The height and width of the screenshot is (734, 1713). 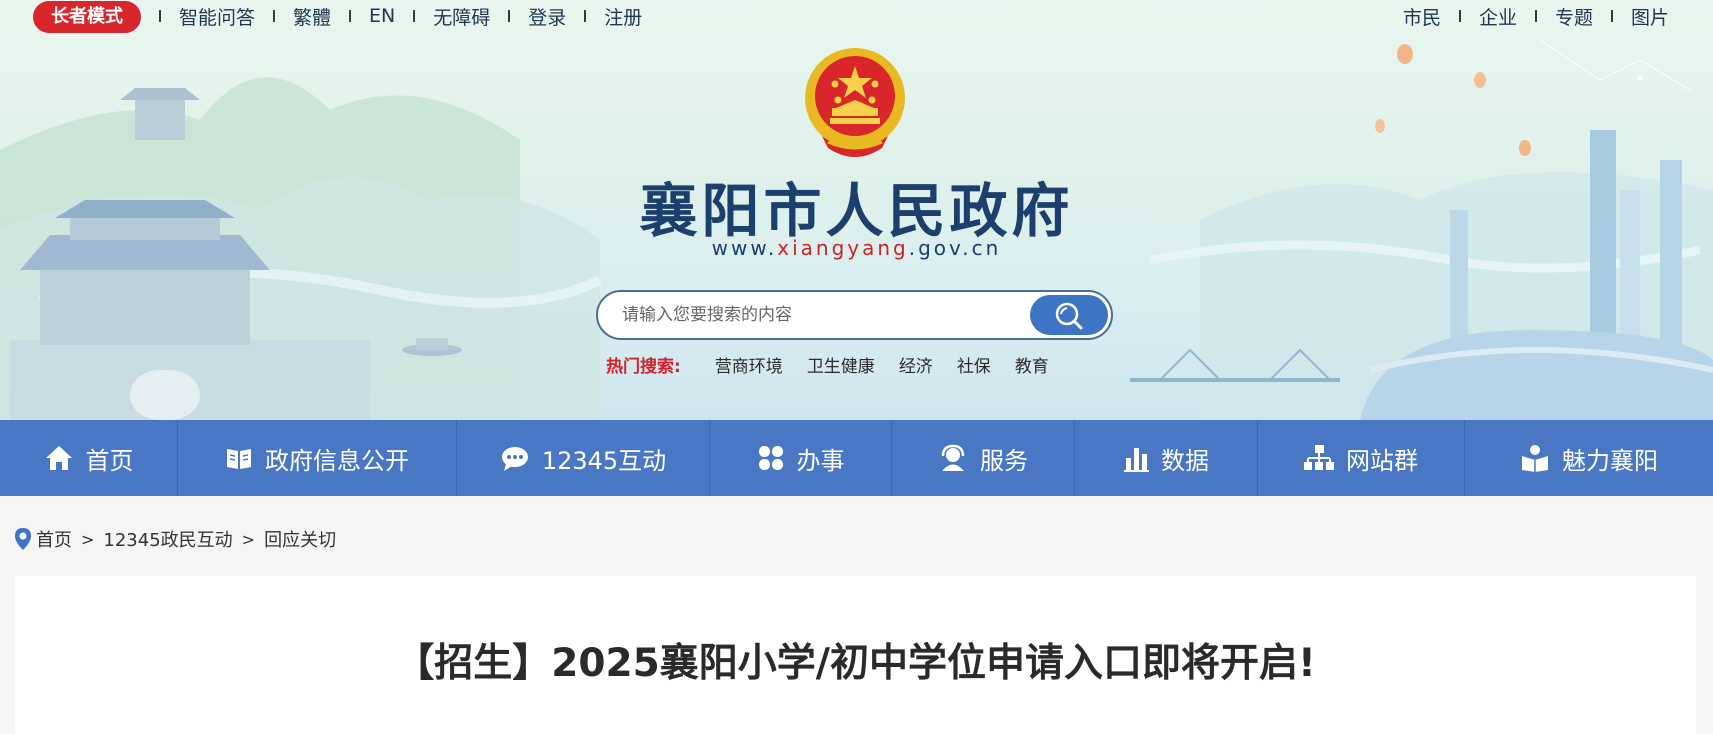 What do you see at coordinates (820, 460) in the screenshot?
I see `nav-item-label: 办事` at bounding box center [820, 460].